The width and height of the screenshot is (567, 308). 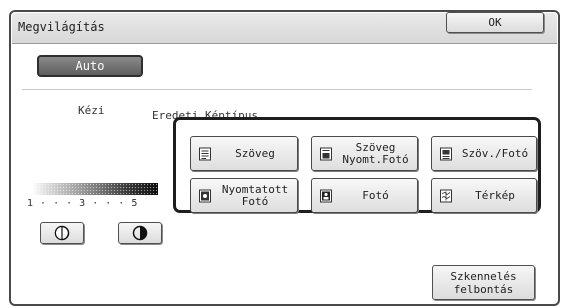 What do you see at coordinates (91, 110) in the screenshot?
I see `manual-mode-label: Kézi` at bounding box center [91, 110].